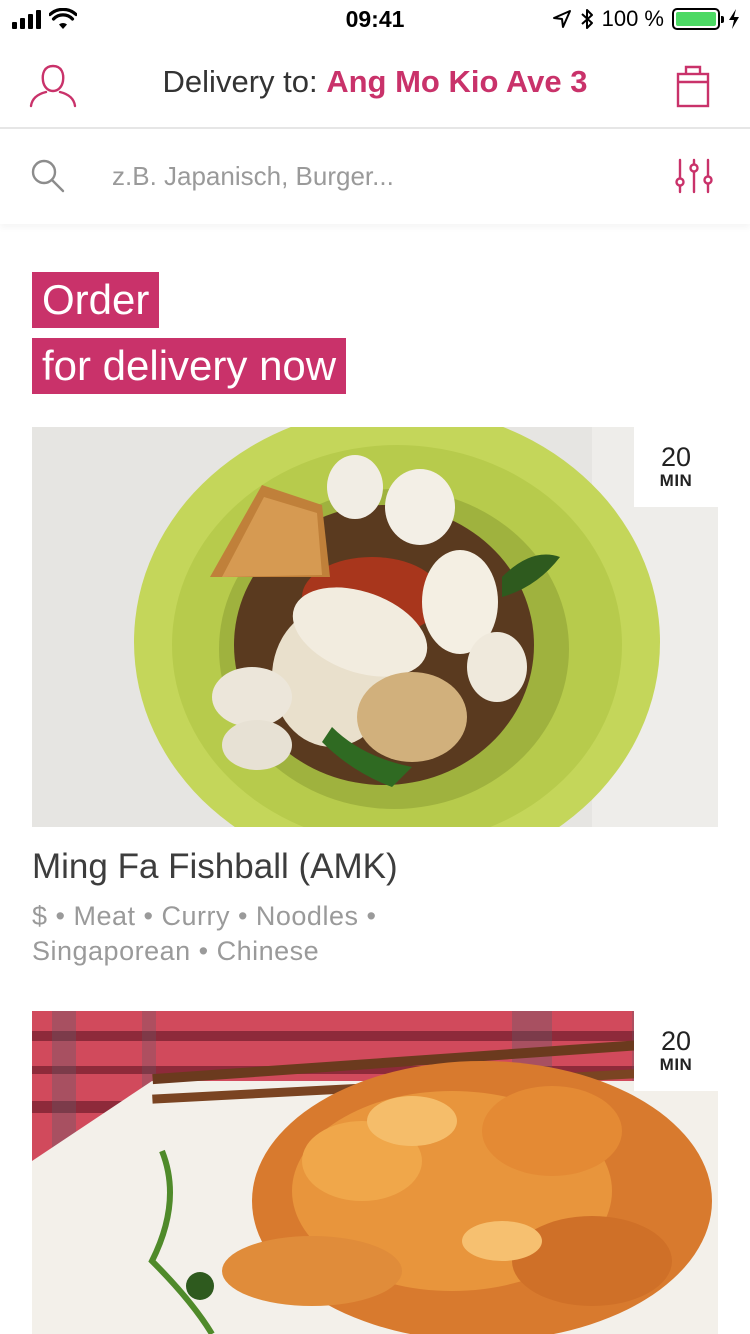  I want to click on hero-line-1: Order, so click(96, 300).